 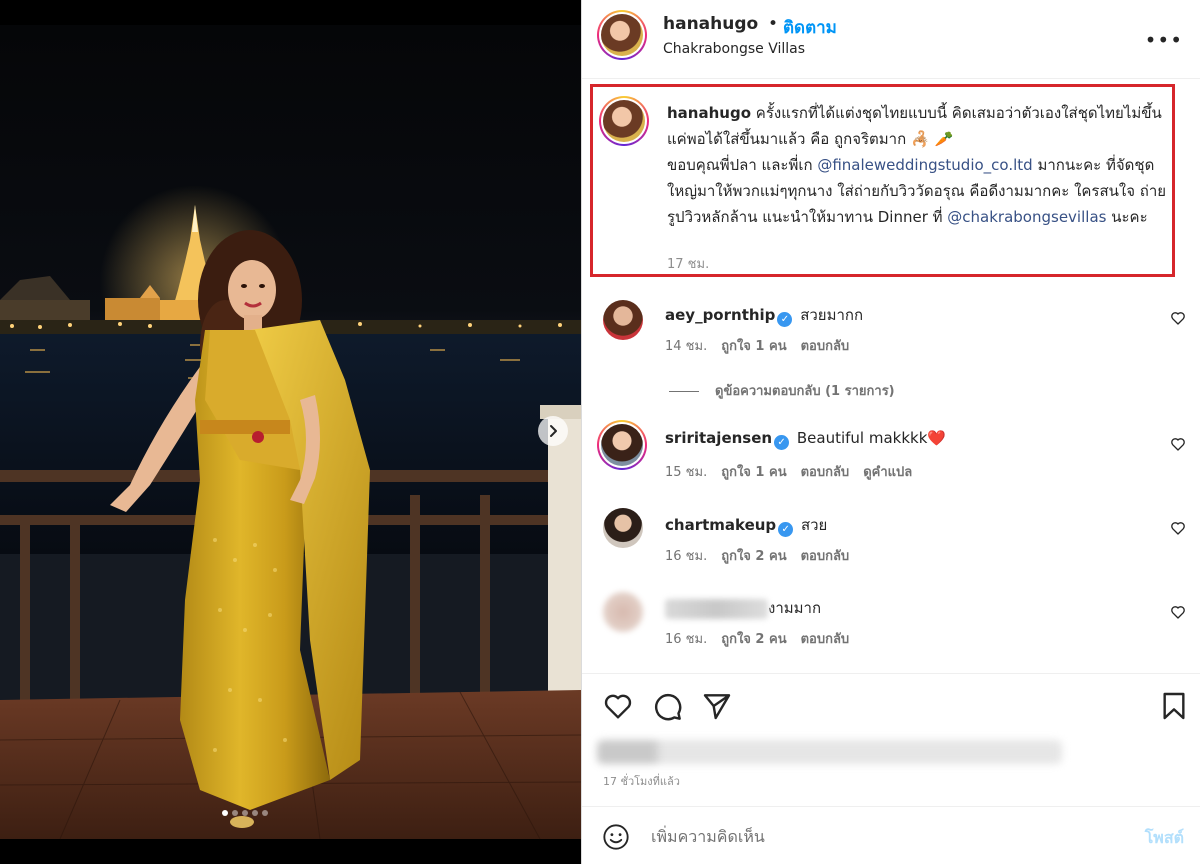 I want to click on post-location: Chakrabongse Villas, so click(x=734, y=49).